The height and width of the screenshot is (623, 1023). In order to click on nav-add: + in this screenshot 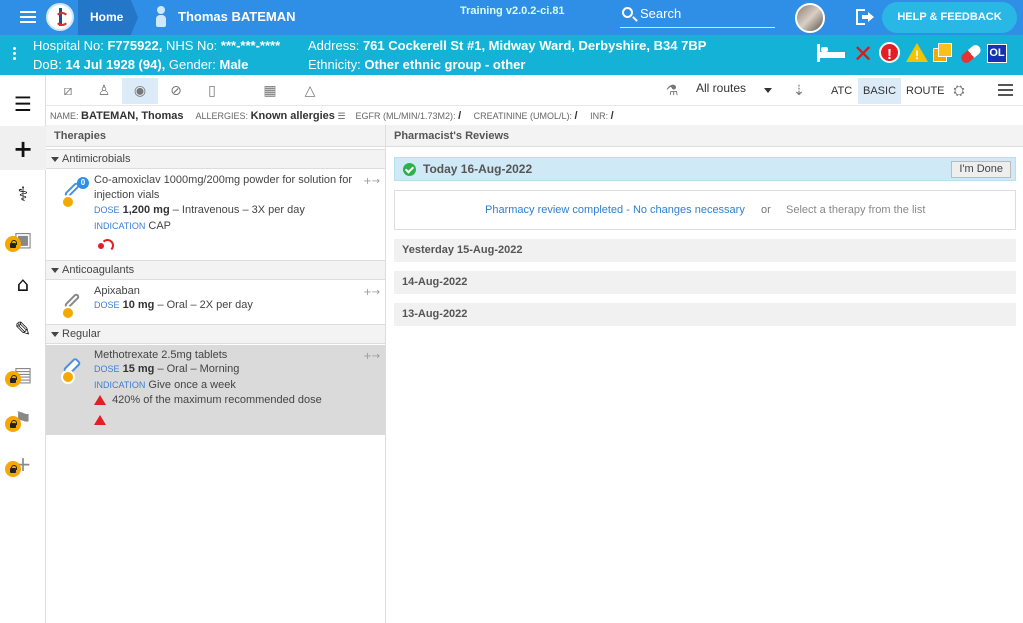, I will do `click(23, 148)`.